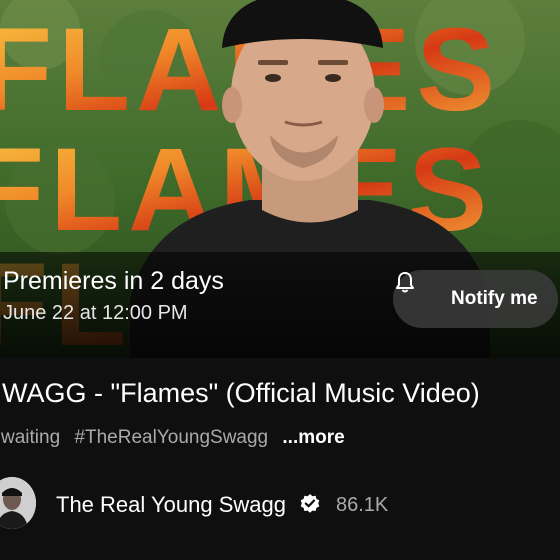  I want to click on hashtag-link: #TheRealYoungSwagg, so click(171, 437).